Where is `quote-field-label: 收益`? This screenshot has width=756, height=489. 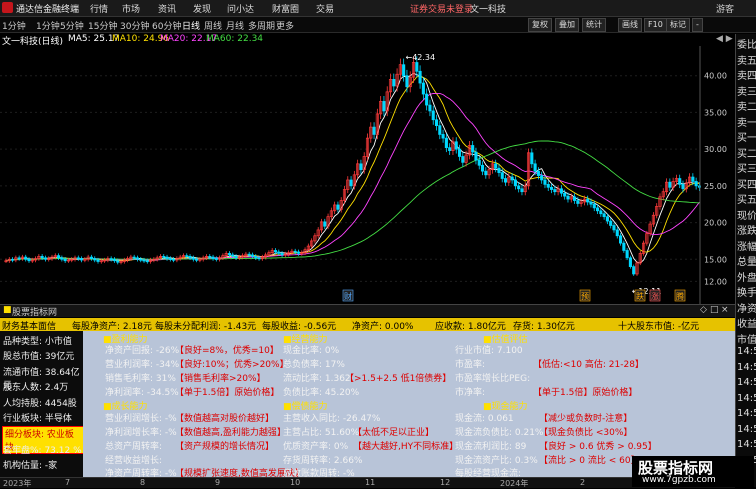
quote-field-label: 收益 is located at coordinates (746, 324).